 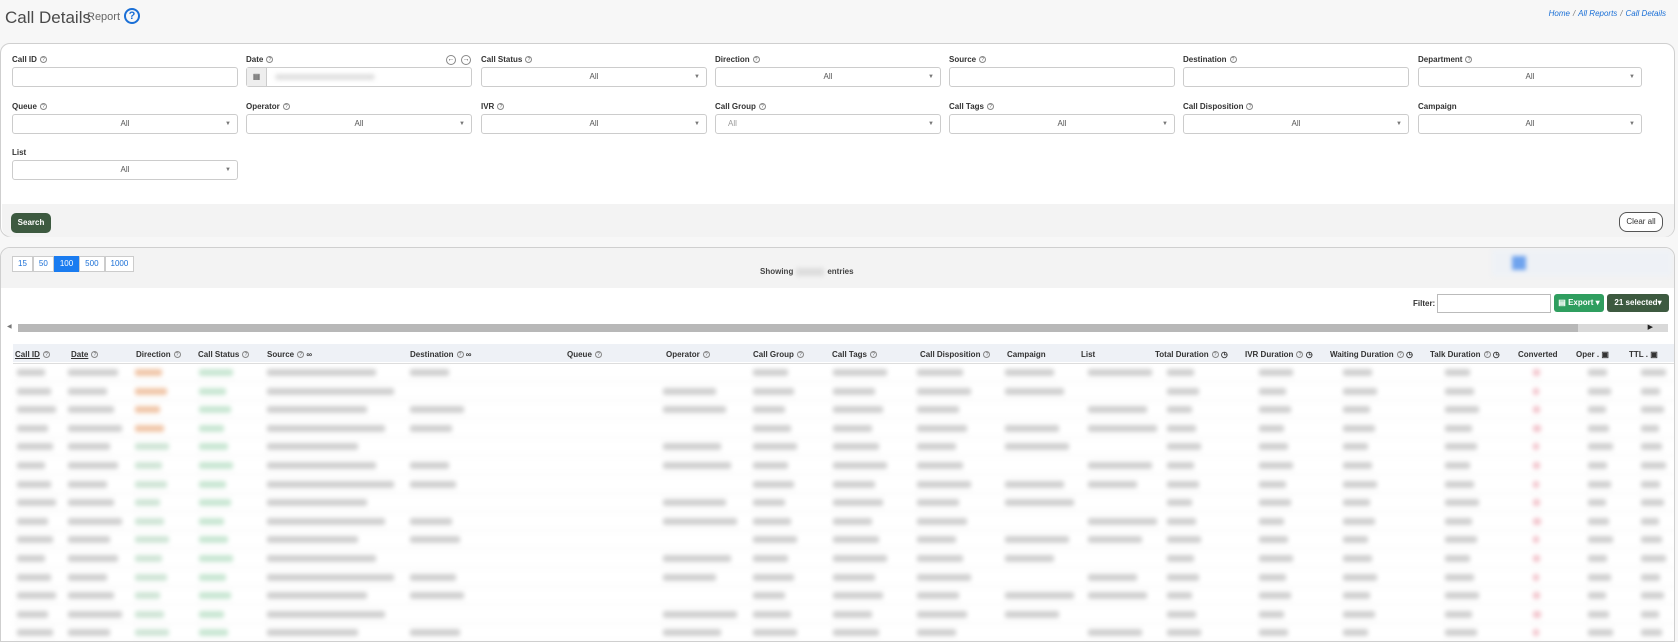 I want to click on col-oper: Oper . ▣, so click(x=1592, y=354).